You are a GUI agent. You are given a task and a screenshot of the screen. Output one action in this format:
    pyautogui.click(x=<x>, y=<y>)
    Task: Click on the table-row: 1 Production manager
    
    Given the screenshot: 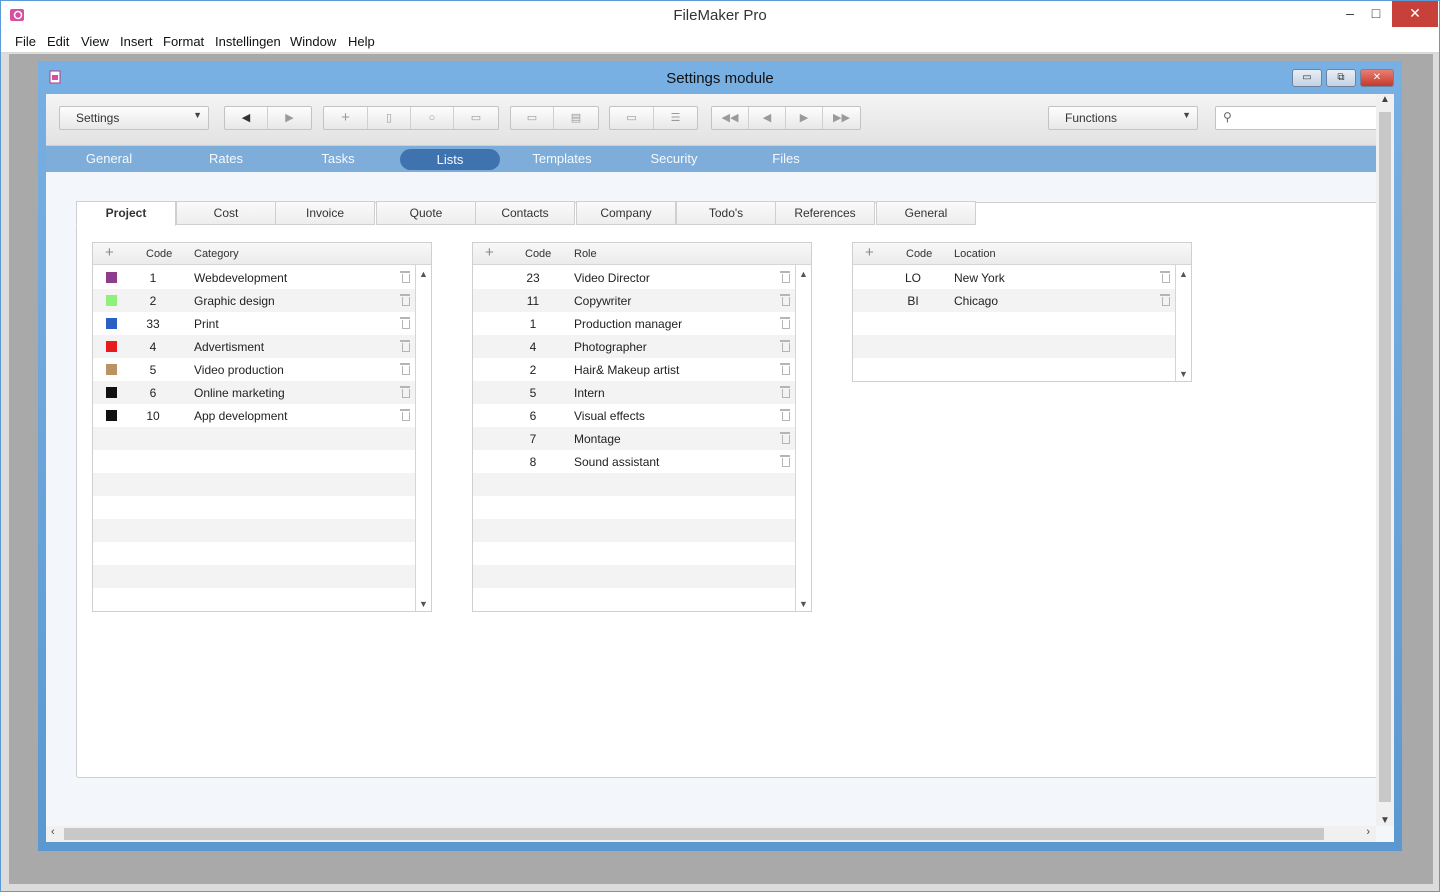 What is the action you would take?
    pyautogui.click(x=634, y=323)
    